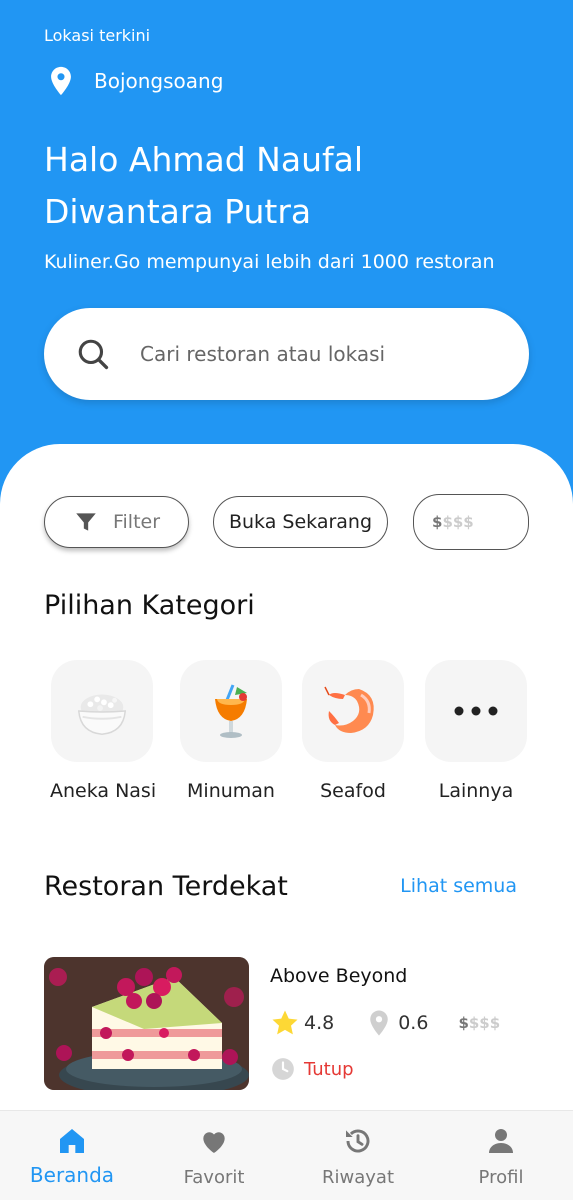 The height and width of the screenshot is (1200, 573). Describe the element at coordinates (319, 1023) in the screenshot. I see `rating-value: 4.8` at that location.